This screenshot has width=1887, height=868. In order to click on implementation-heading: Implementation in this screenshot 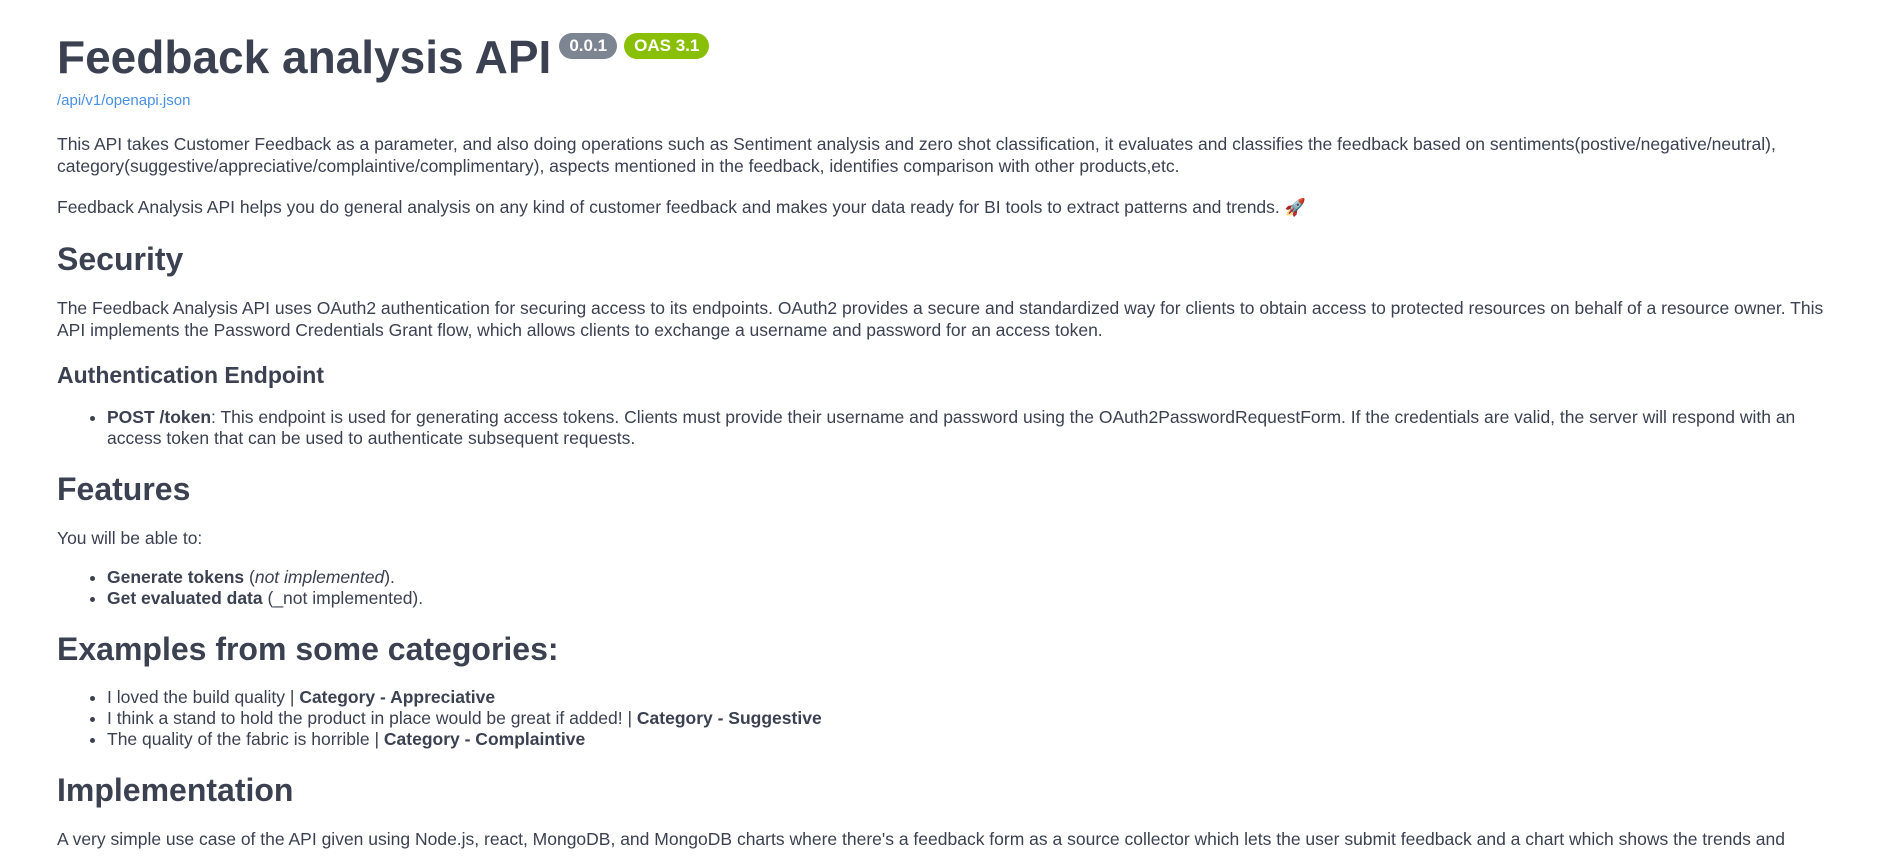, I will do `click(175, 790)`.